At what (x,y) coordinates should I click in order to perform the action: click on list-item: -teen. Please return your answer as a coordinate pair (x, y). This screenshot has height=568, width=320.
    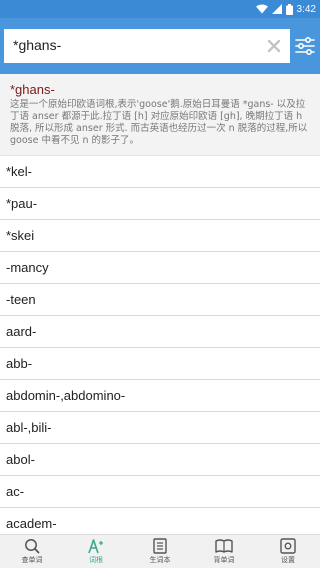
    Looking at the image, I should click on (160, 300).